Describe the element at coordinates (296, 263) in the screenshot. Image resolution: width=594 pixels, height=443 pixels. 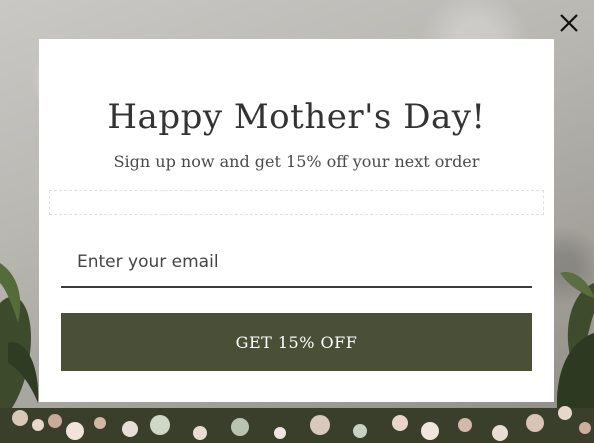
I see `email-input` at that location.